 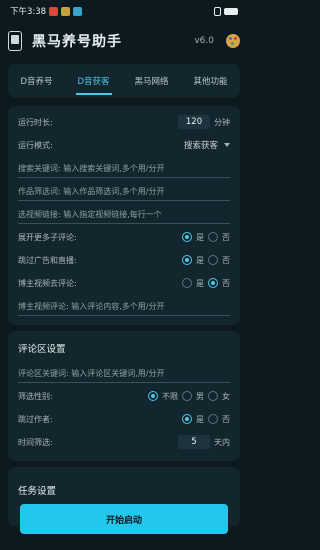 I want to click on skip-ads-label: 跳过广告和直播:, so click(x=47, y=260).